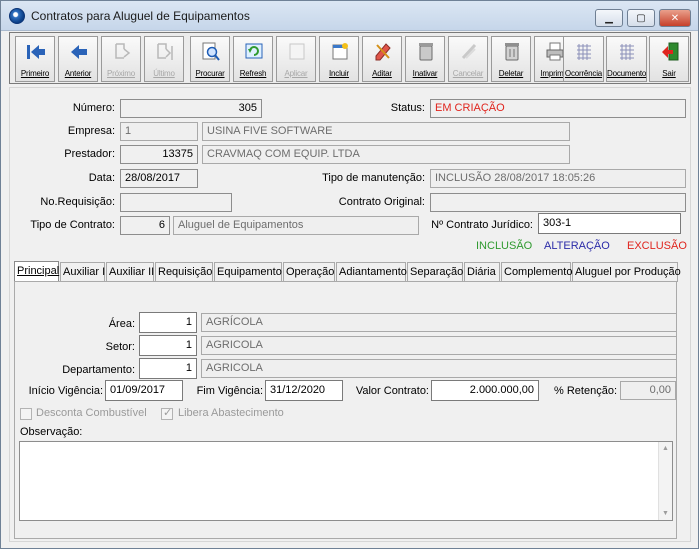  I want to click on fim-vigencia-field: 31/12/2020, so click(304, 390).